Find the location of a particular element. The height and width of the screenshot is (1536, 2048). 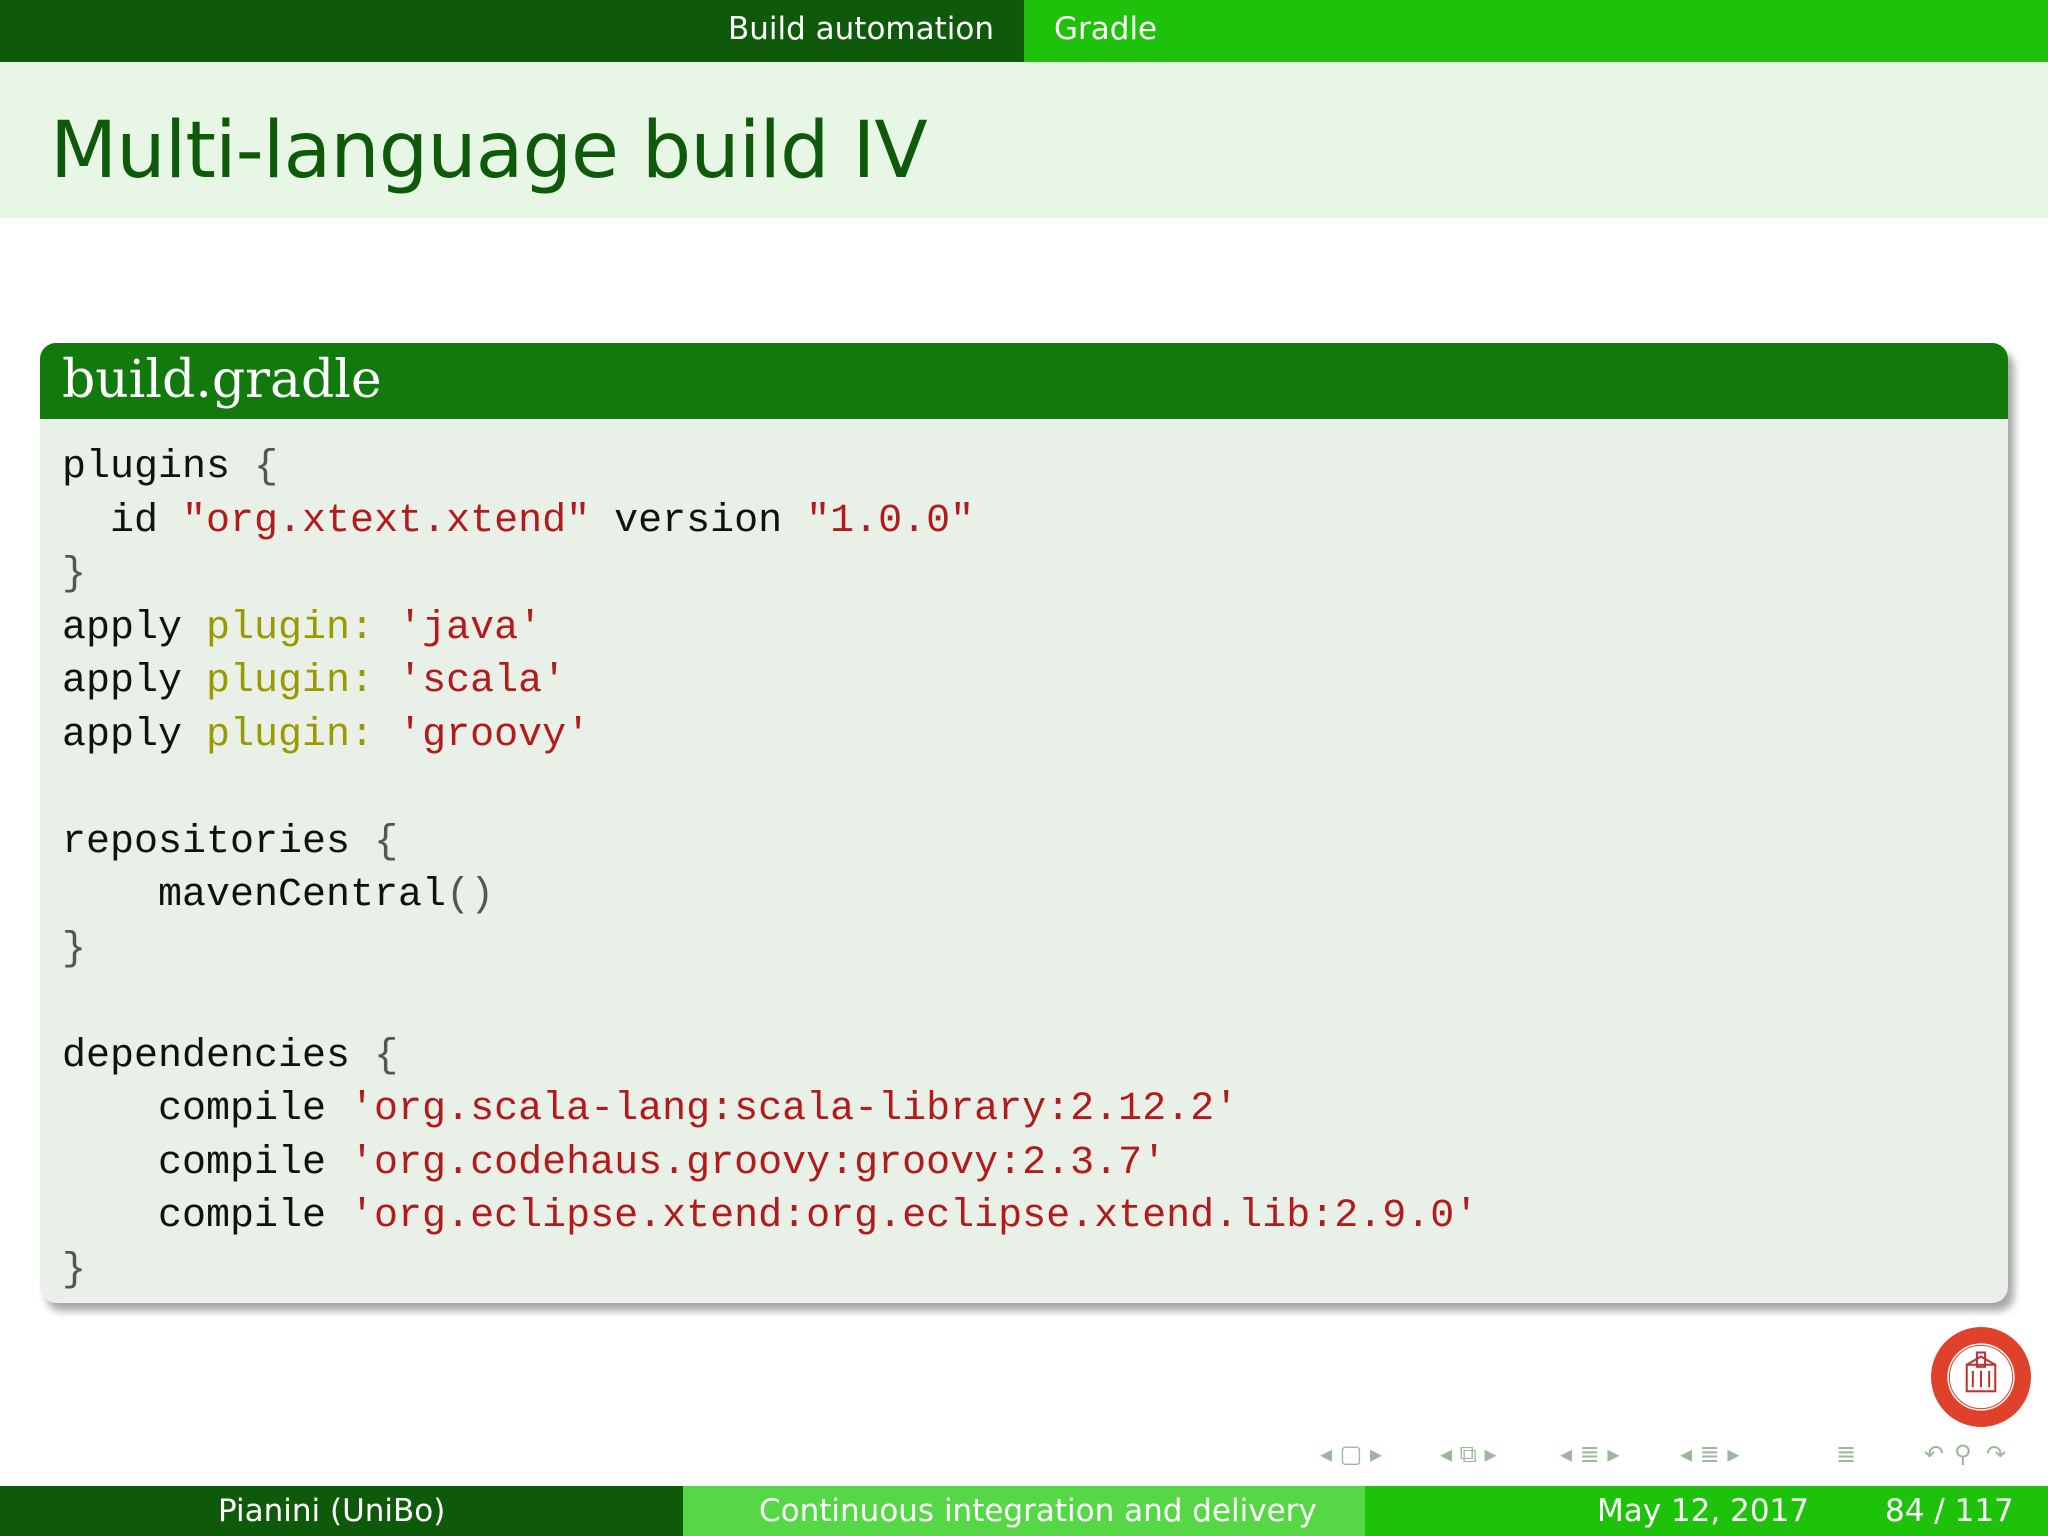

redo-icon: ↷ is located at coordinates (1996, 1454).